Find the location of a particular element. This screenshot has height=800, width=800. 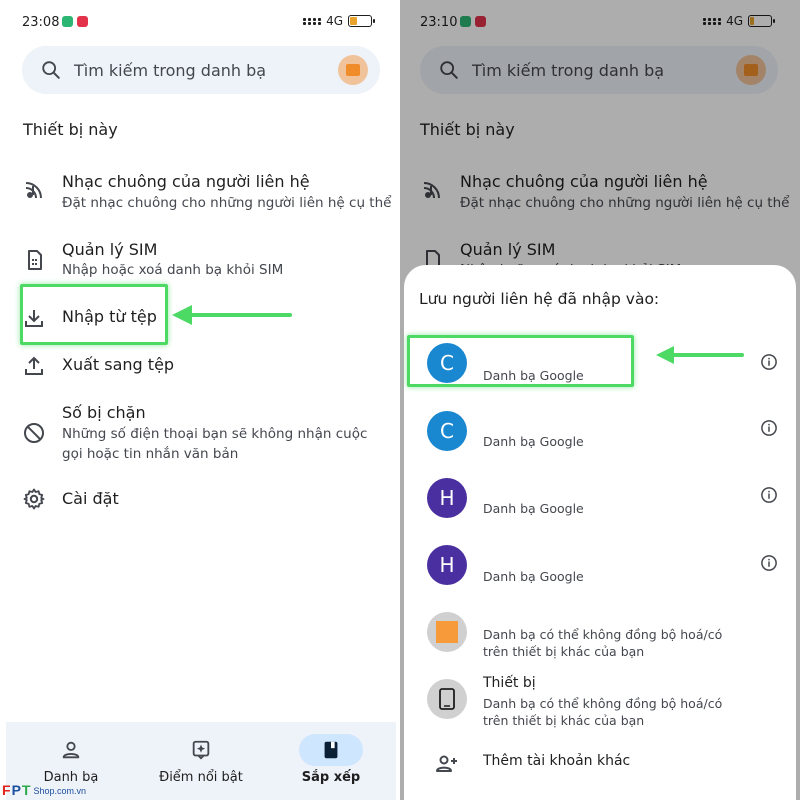

upload-icon is located at coordinates (34, 365).